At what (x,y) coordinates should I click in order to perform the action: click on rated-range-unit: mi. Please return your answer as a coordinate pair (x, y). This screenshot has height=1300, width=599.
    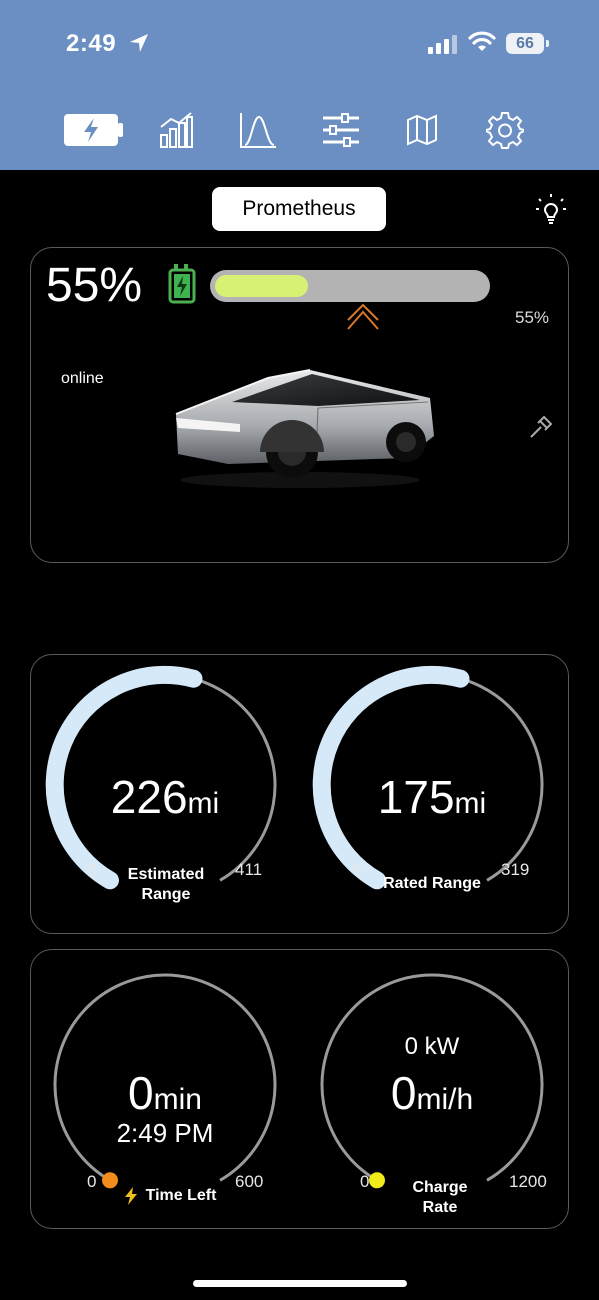
    Looking at the image, I should click on (470, 803).